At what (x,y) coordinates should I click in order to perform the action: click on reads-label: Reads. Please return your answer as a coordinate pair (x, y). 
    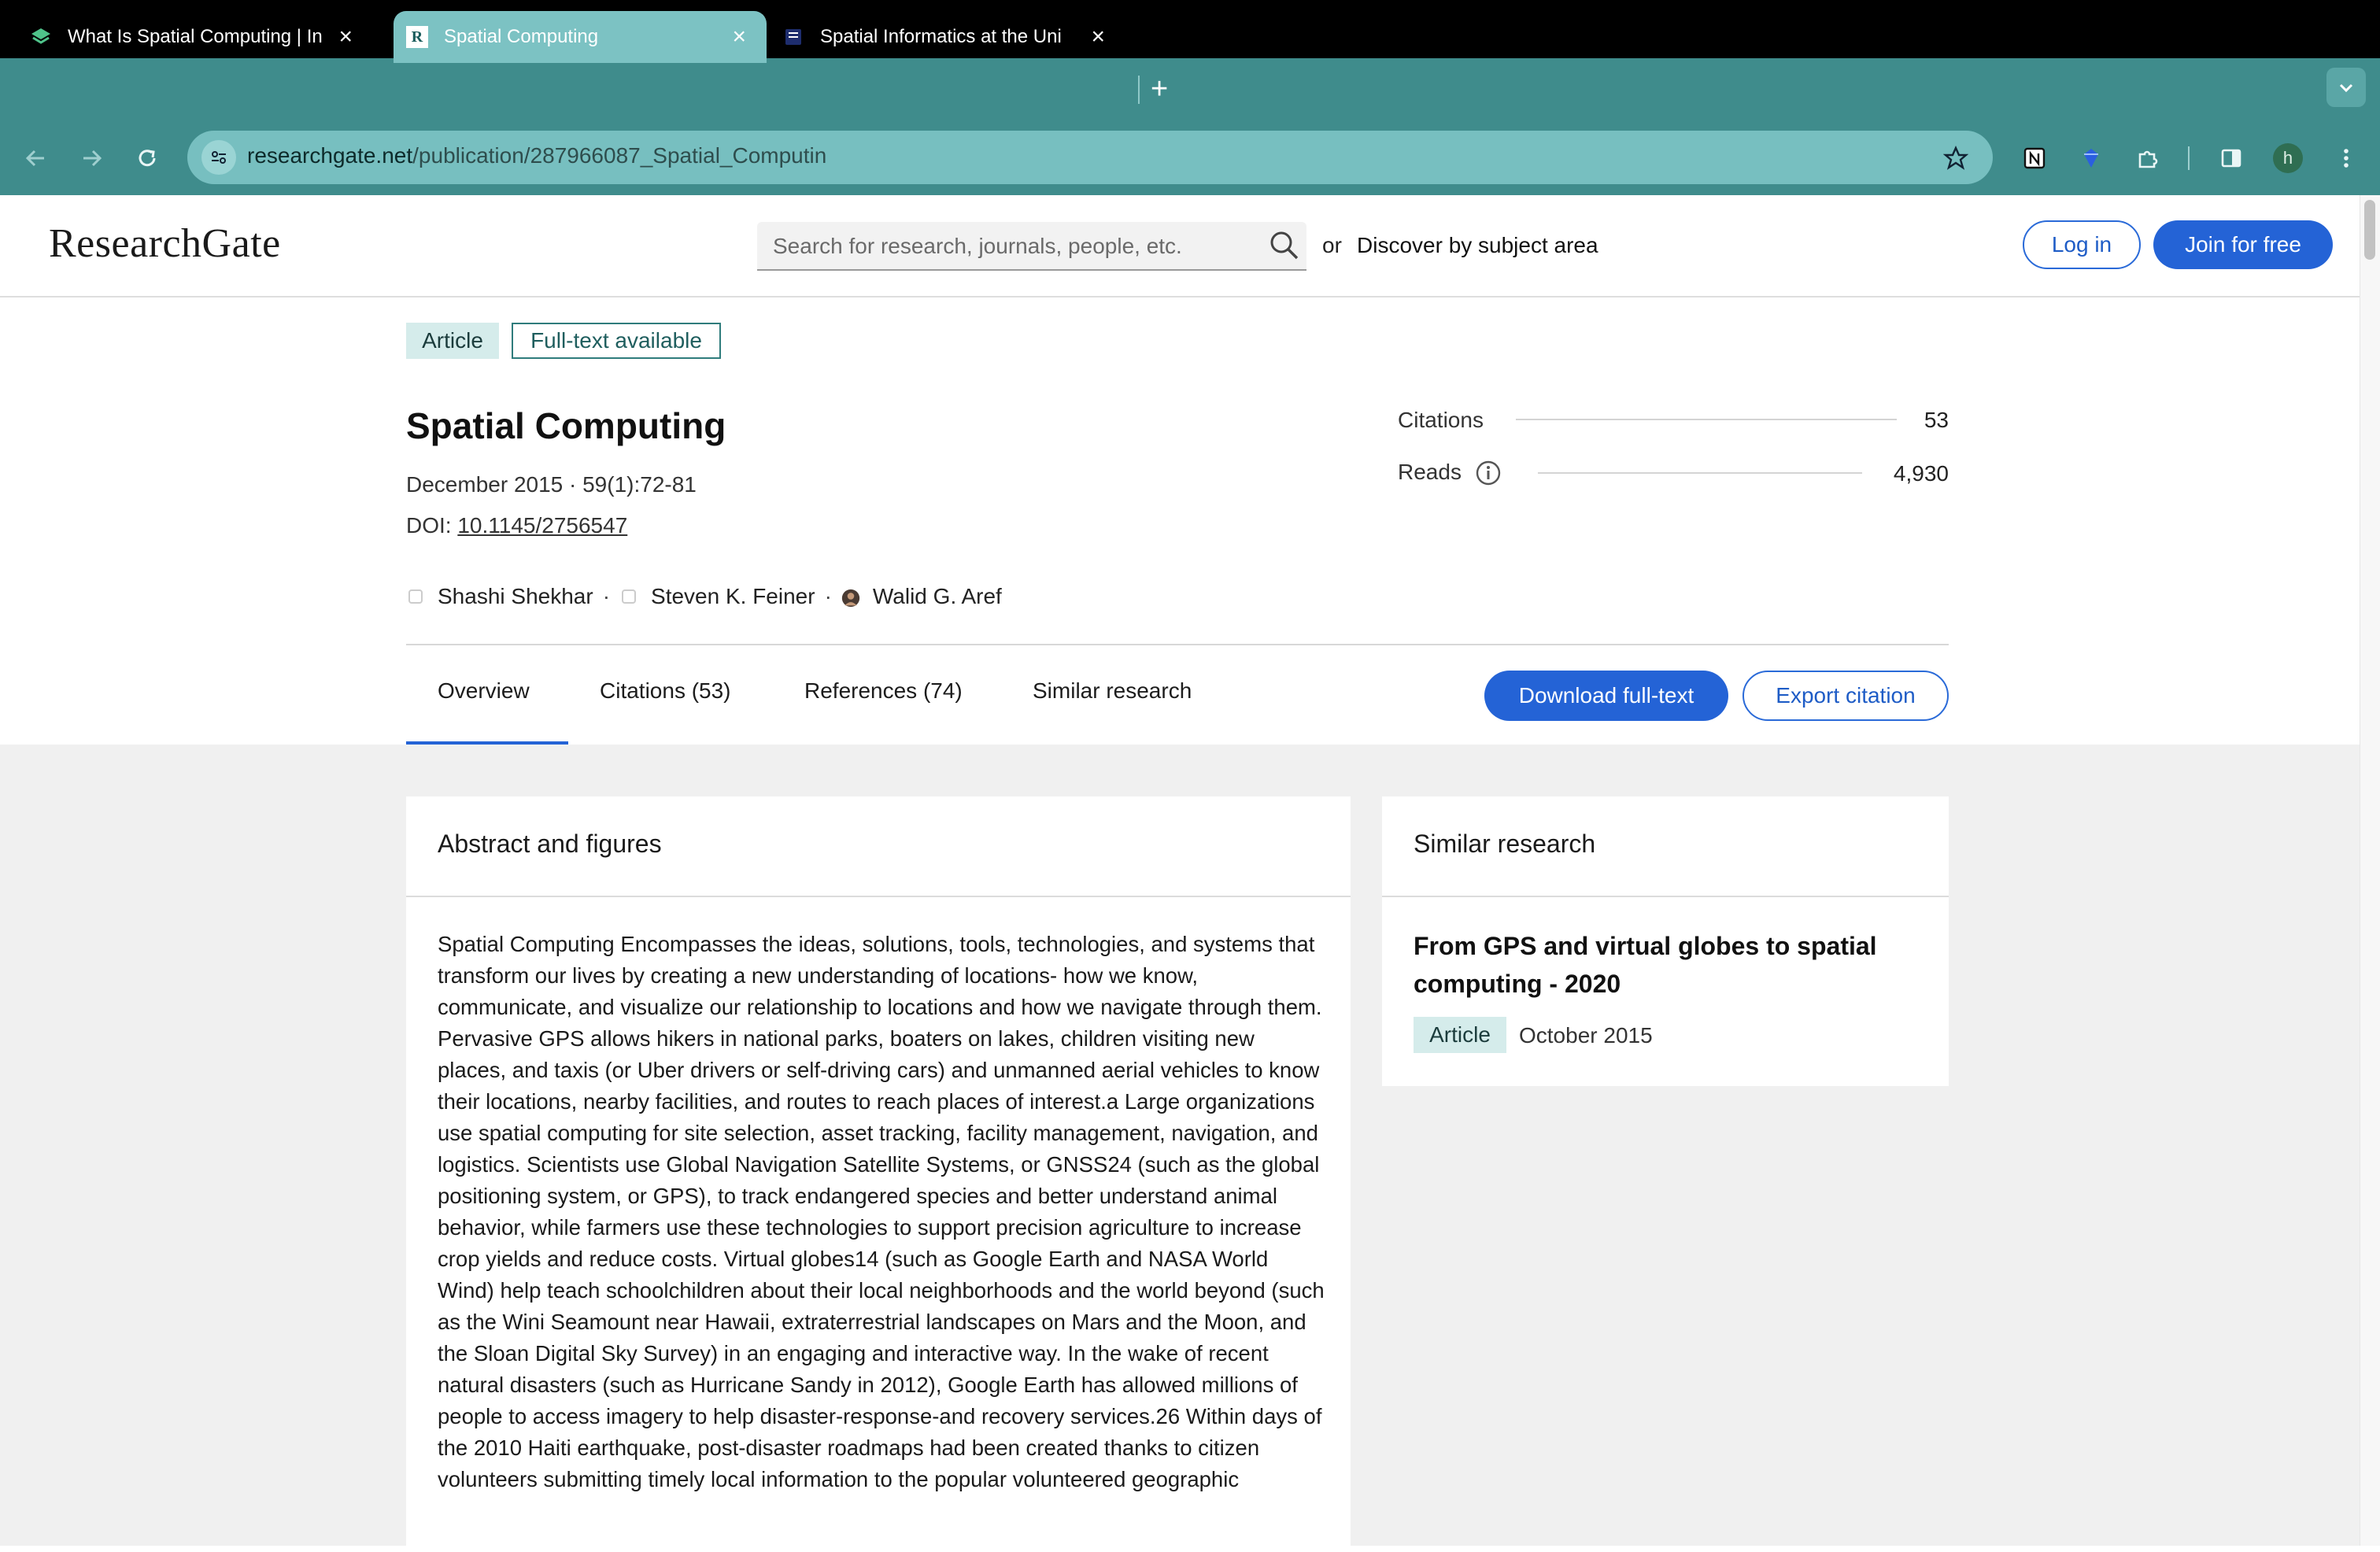
    Looking at the image, I should click on (1430, 472).